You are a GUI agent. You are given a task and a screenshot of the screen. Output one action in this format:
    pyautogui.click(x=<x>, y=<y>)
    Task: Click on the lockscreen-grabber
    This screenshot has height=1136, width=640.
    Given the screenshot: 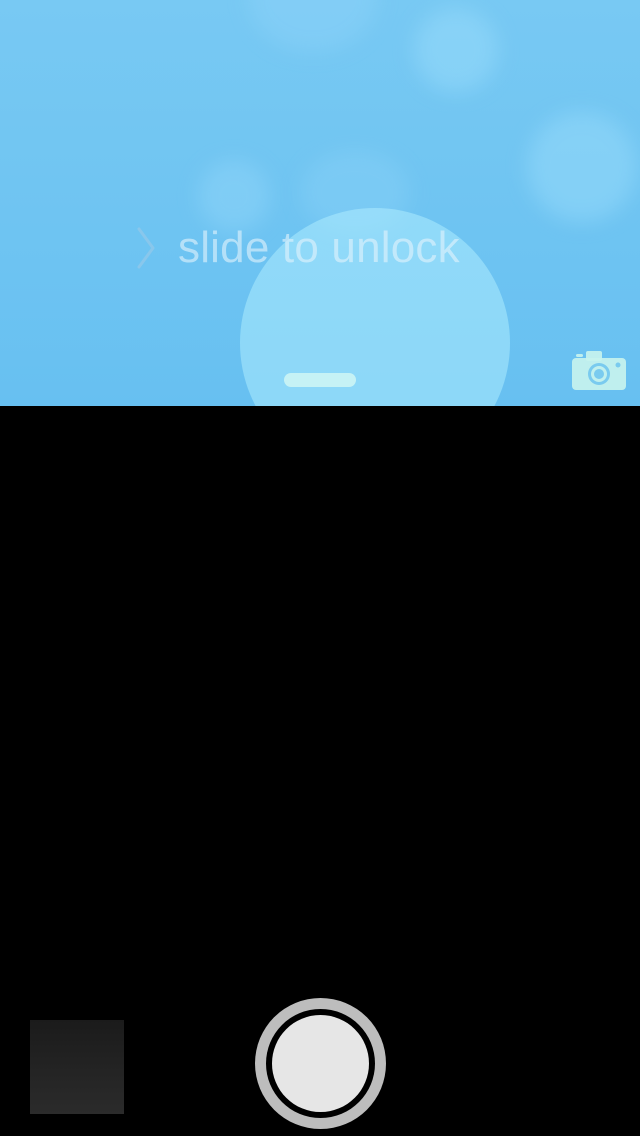 What is the action you would take?
    pyautogui.click(x=320, y=380)
    